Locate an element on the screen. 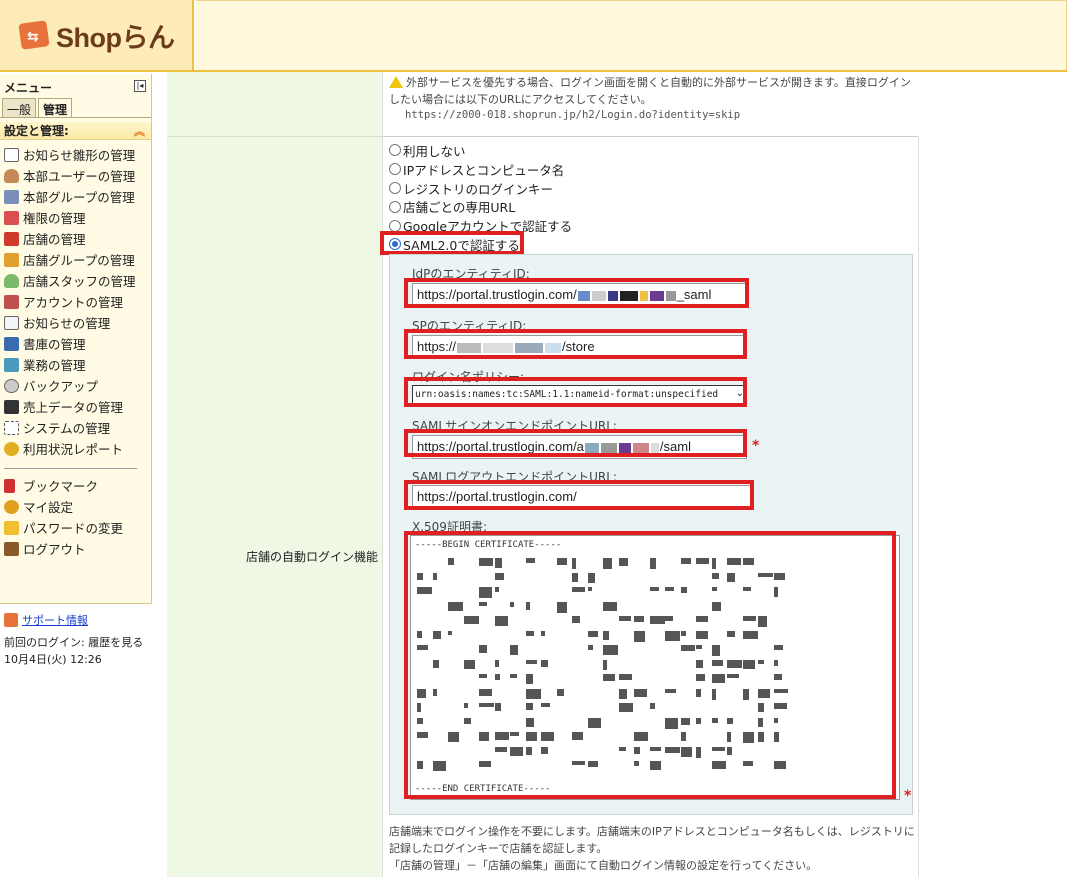 This screenshot has height=877, width=1067. sp-entity-suffix: /store is located at coordinates (578, 346).